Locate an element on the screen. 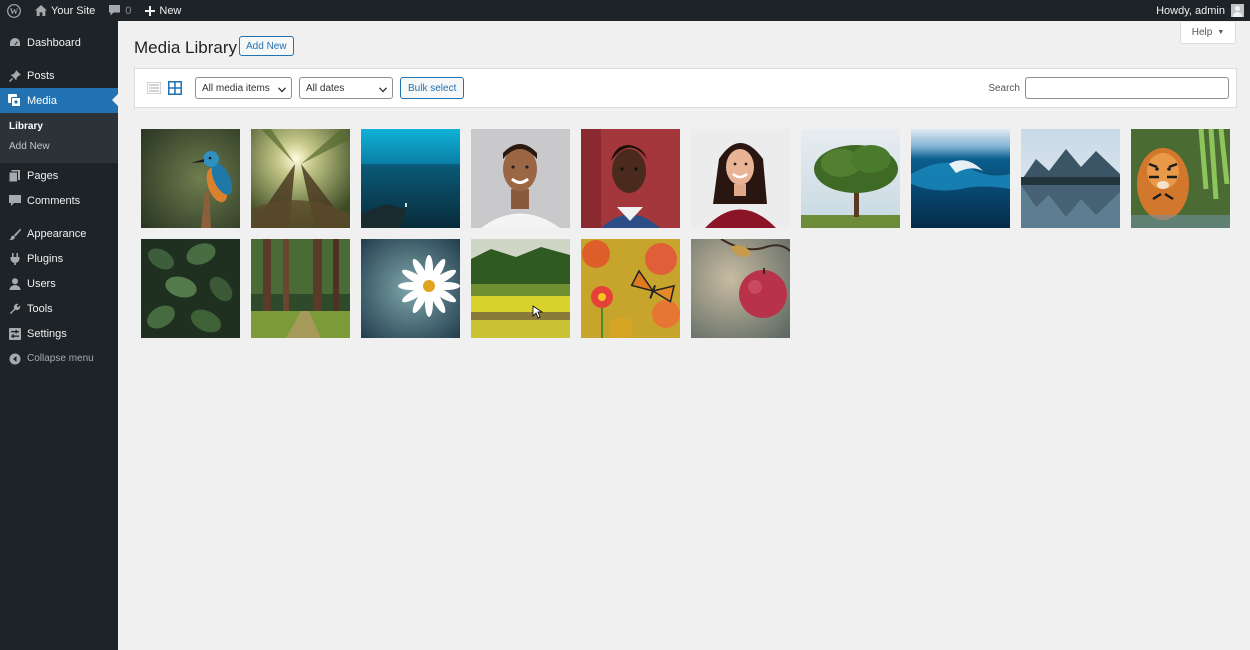 Image resolution: width=1250 pixels, height=650 pixels. howdy-text: Howdy, admin is located at coordinates (1190, 10).